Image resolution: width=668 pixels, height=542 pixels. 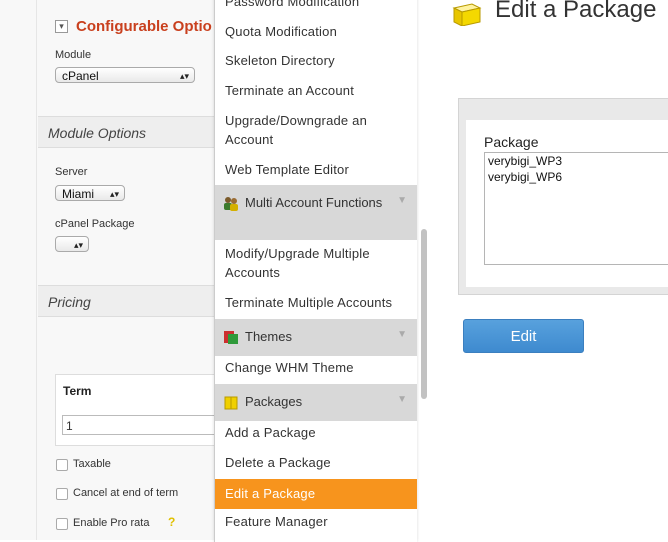 What do you see at coordinates (511, 142) in the screenshot?
I see `package-label: Package` at bounding box center [511, 142].